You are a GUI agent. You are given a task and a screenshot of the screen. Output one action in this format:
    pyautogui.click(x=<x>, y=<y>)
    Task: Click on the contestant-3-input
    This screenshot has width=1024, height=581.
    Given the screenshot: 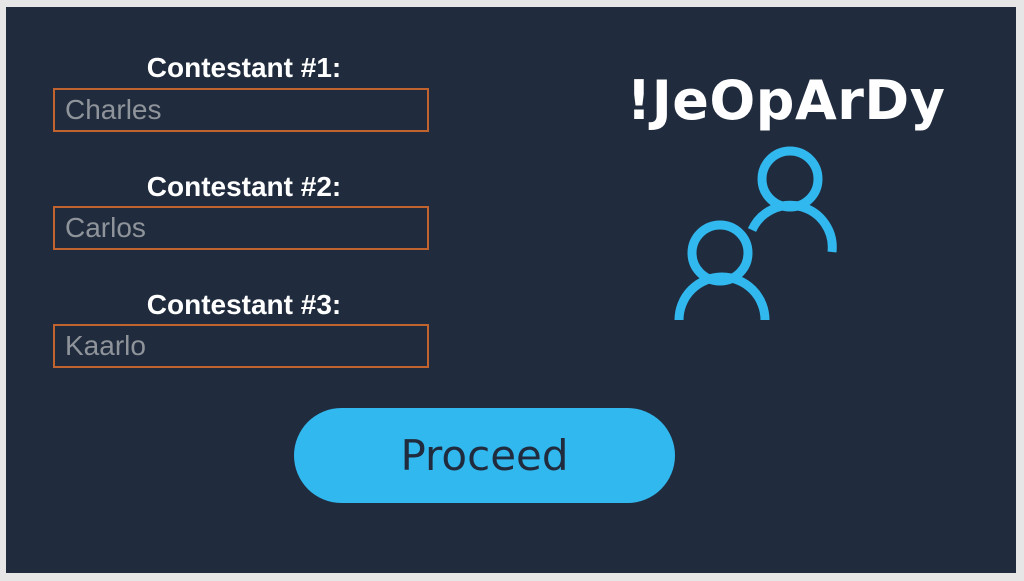 What is the action you would take?
    pyautogui.click(x=241, y=346)
    